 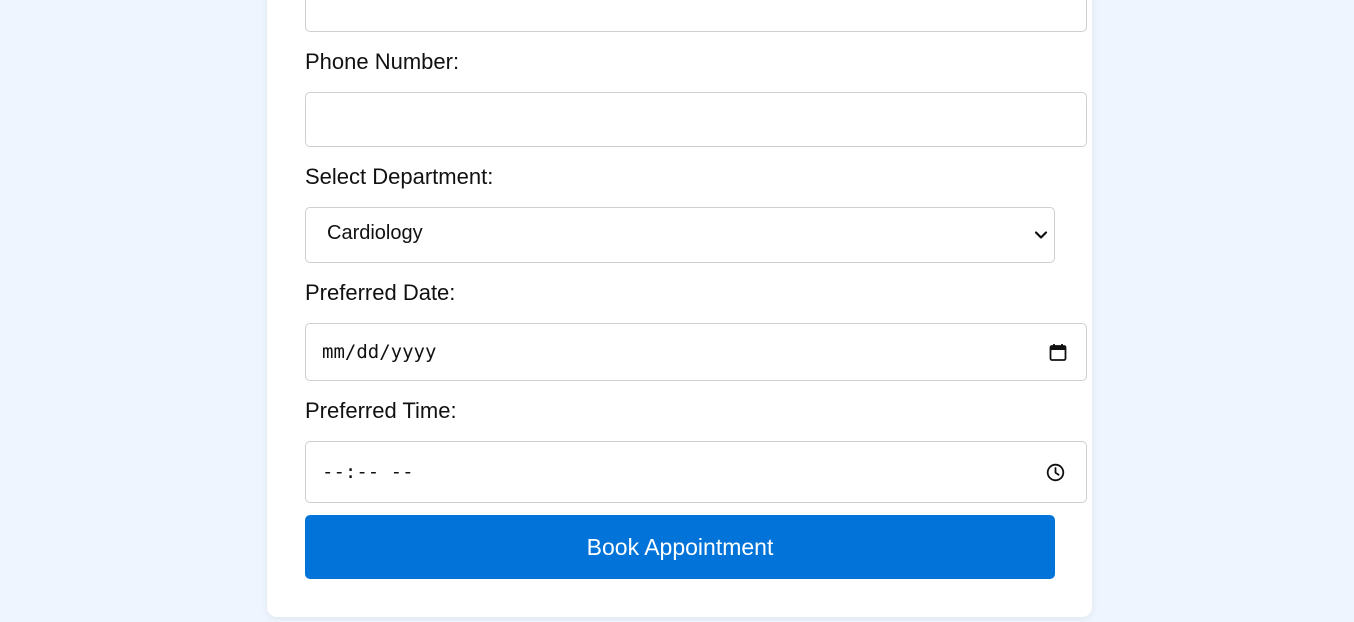 I want to click on preferred-time-label: Preferred Time:, so click(x=381, y=410).